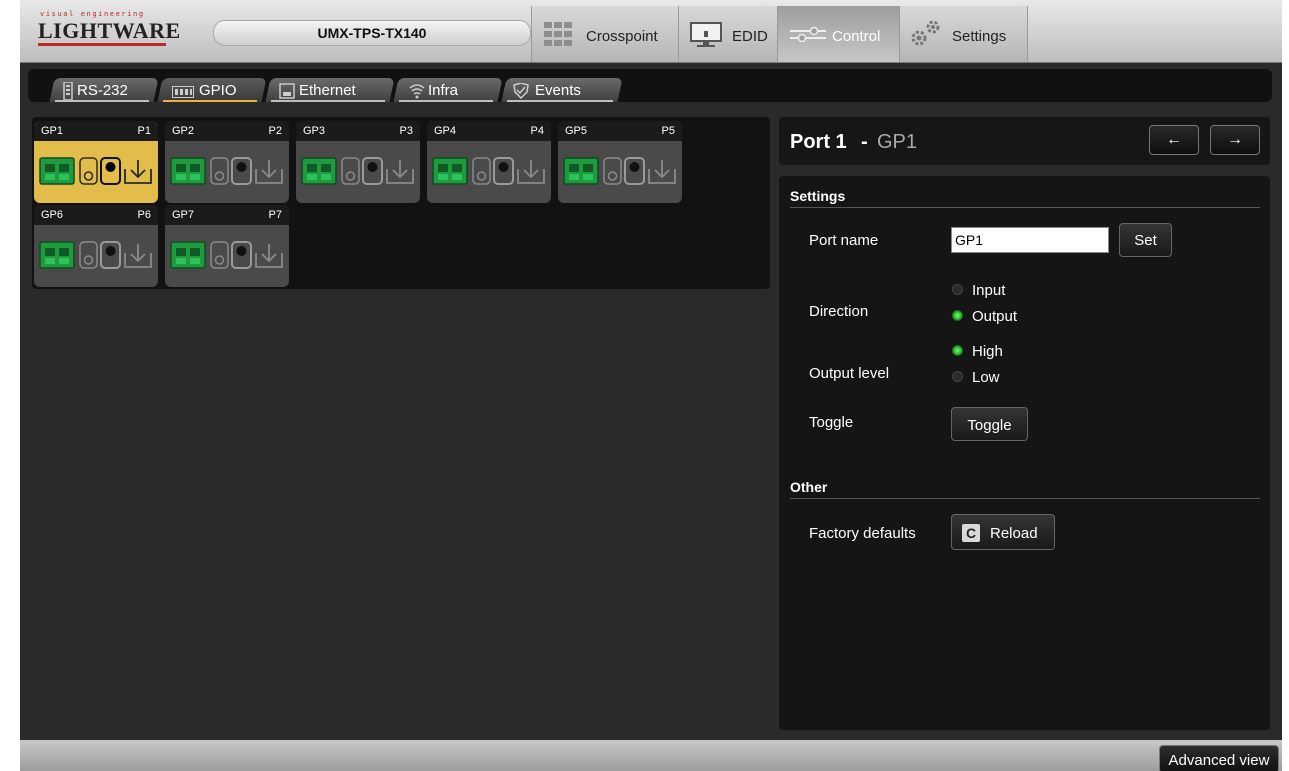  What do you see at coordinates (314, 131) in the screenshot?
I see `port-name: GP3` at bounding box center [314, 131].